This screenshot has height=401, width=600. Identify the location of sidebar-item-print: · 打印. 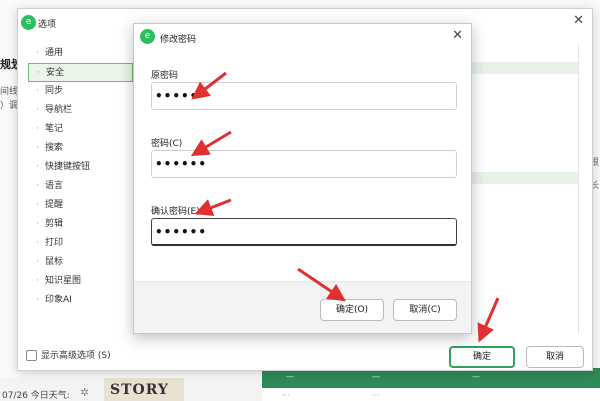
(80, 243).